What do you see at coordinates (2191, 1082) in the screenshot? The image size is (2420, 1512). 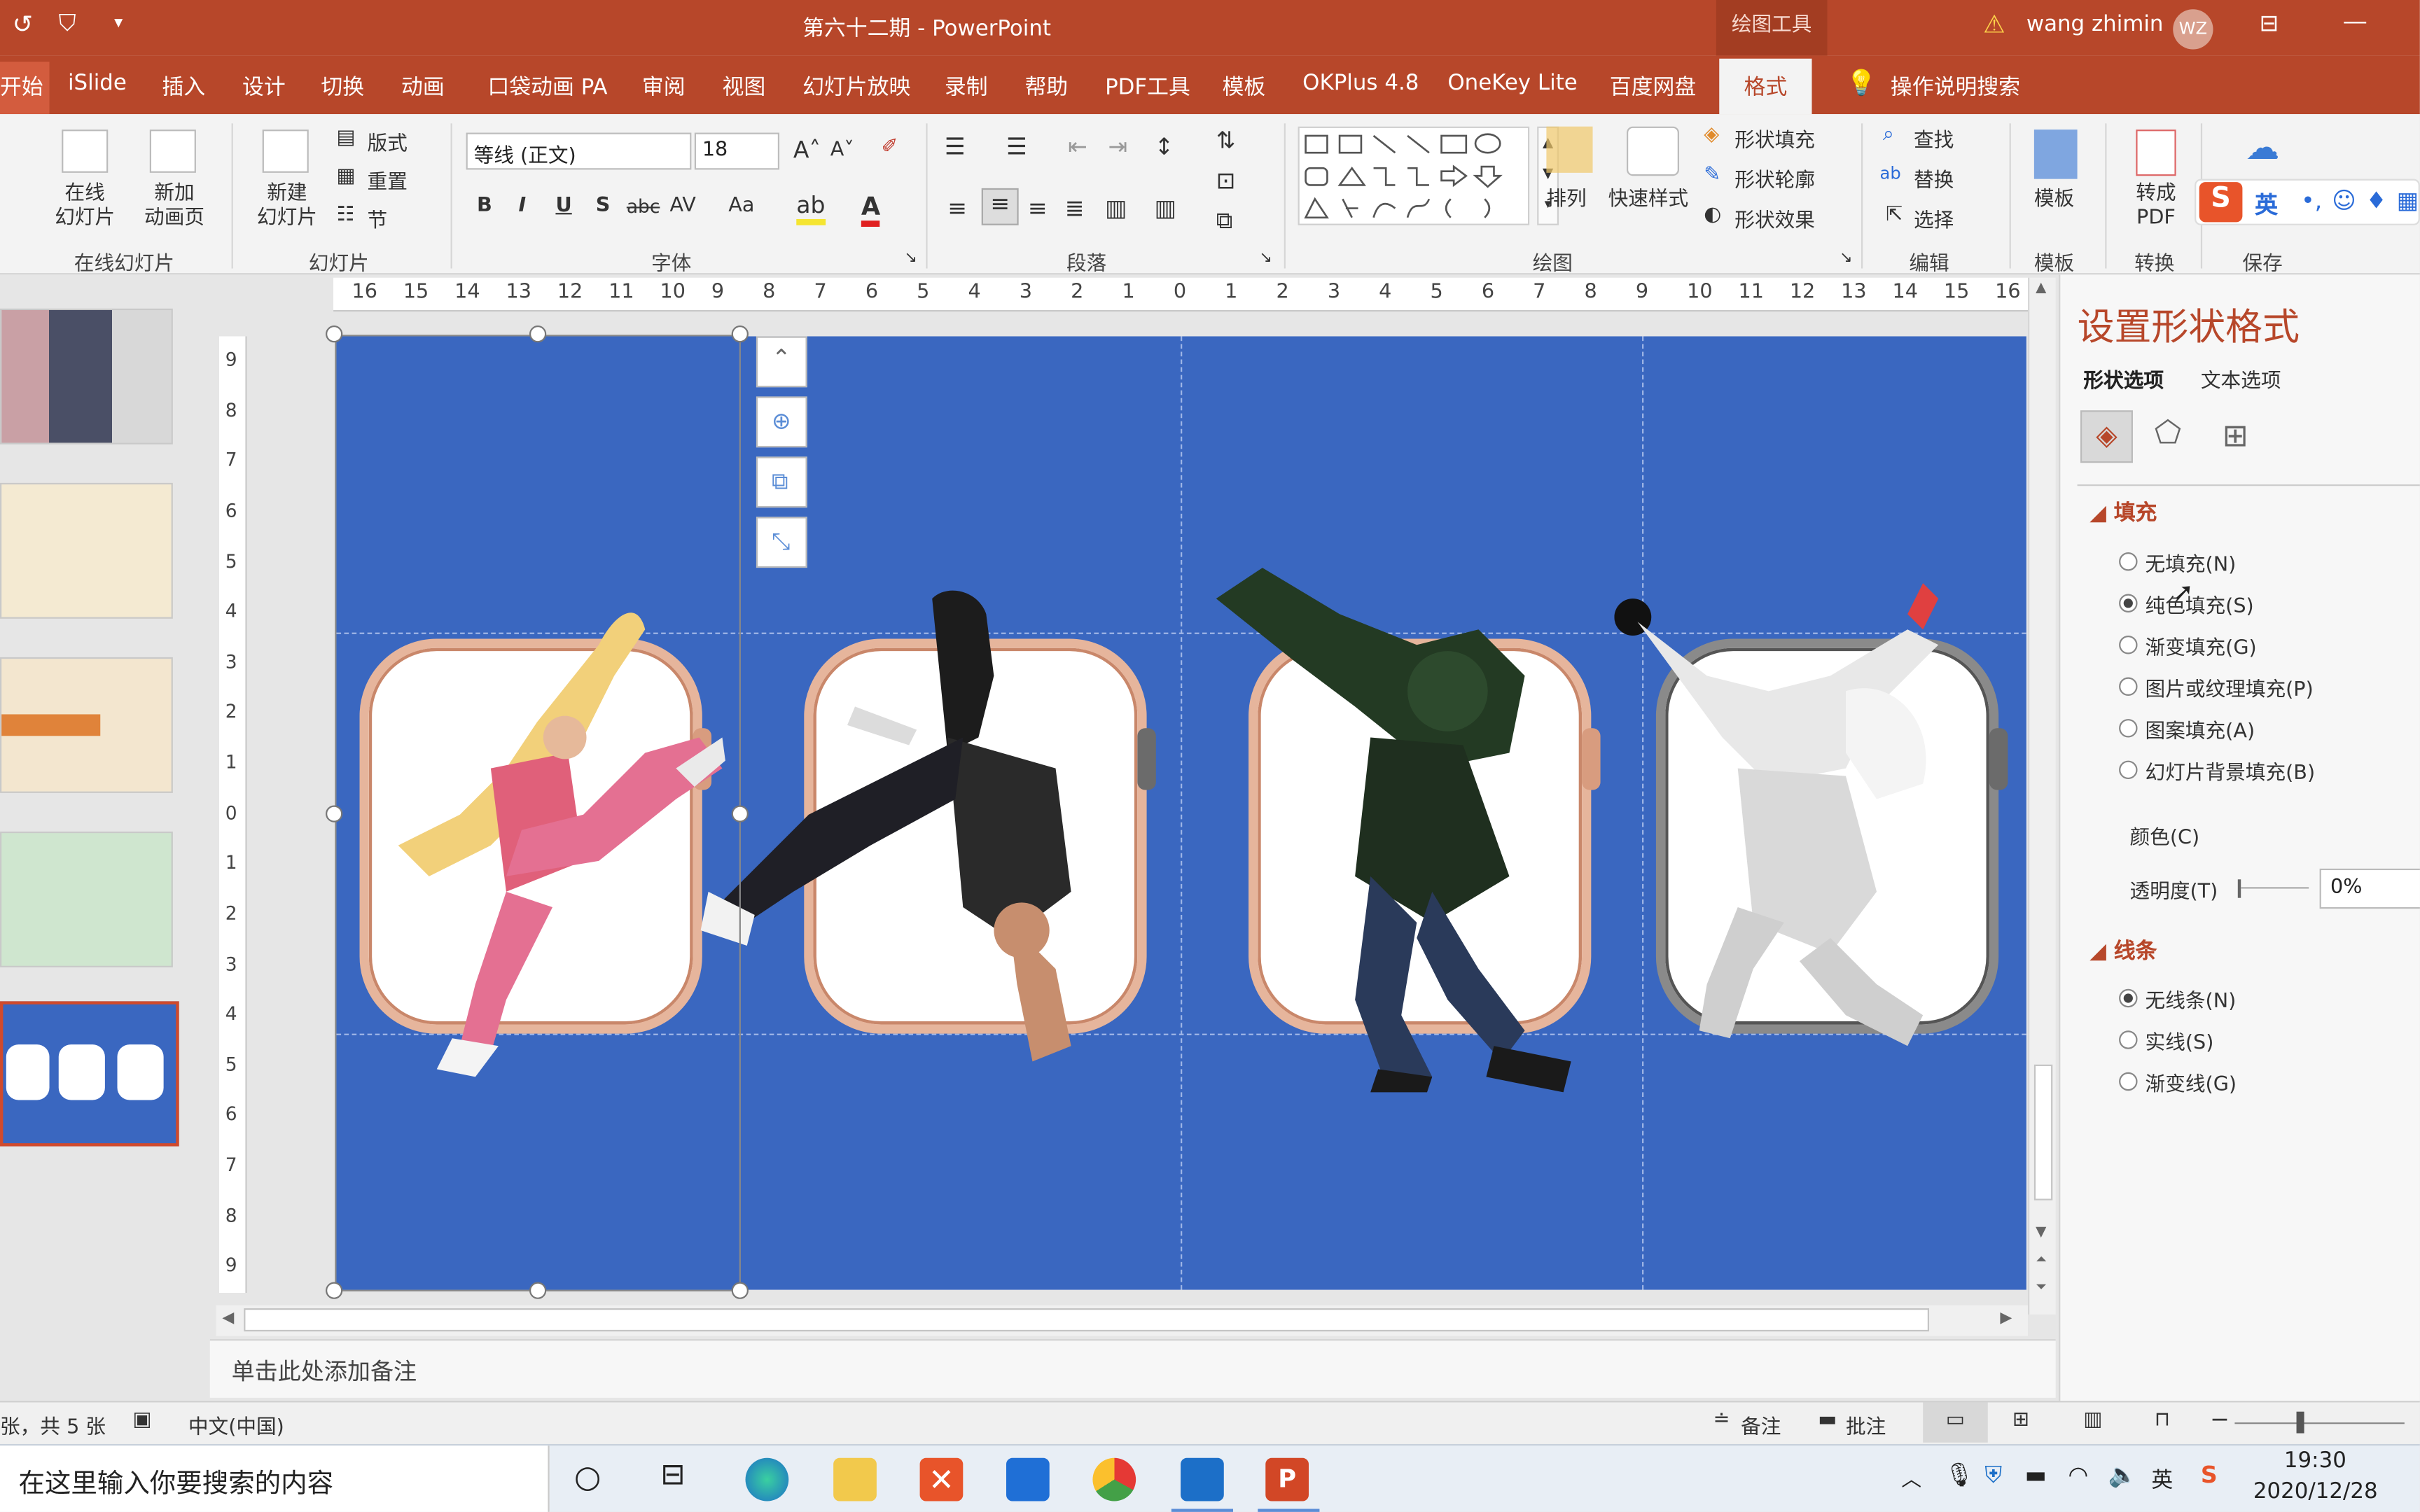 I see `option-gradient-line: 渐变线(G)` at bounding box center [2191, 1082].